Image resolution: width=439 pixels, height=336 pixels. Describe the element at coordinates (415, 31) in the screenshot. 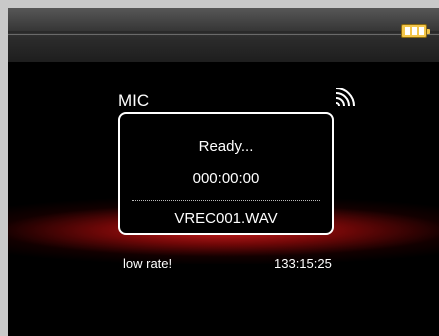

I see `battery-full-icon` at that location.